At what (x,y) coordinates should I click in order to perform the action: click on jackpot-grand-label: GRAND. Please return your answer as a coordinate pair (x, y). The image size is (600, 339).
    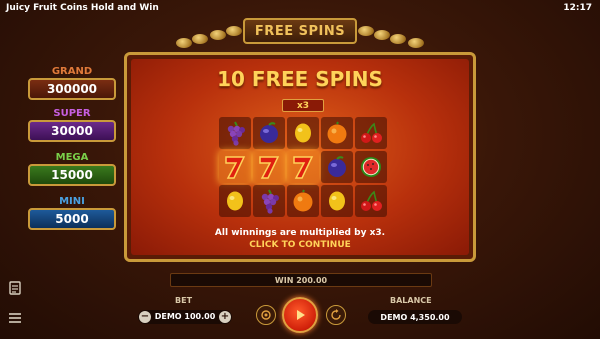
    Looking at the image, I should click on (72, 71).